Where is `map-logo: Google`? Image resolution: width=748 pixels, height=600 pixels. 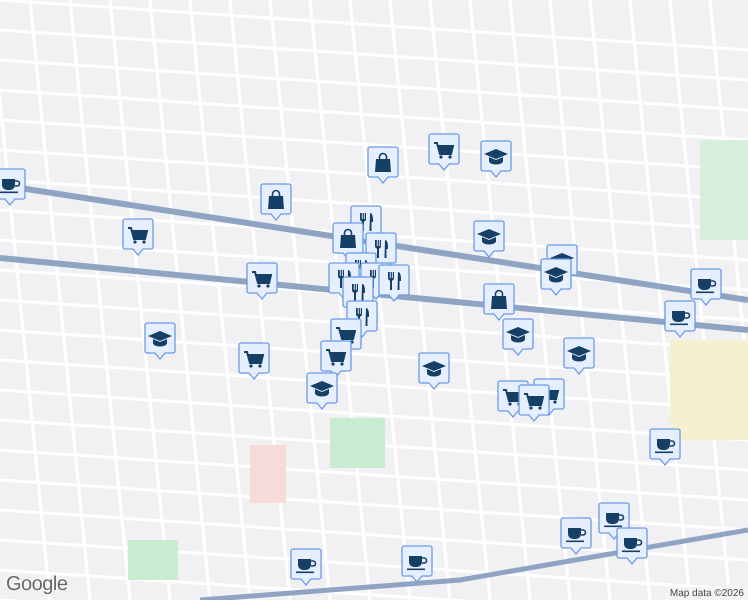
map-logo: Google is located at coordinates (37, 584).